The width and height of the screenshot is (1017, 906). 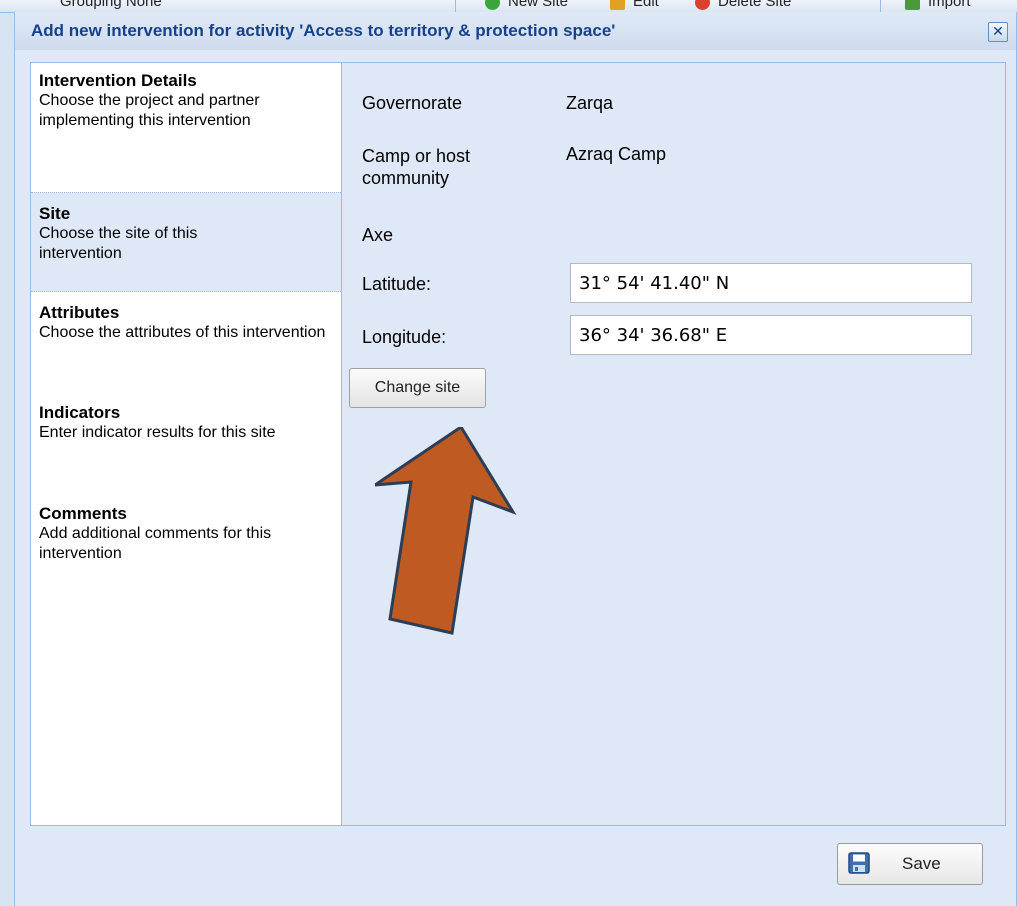 What do you see at coordinates (492, 5) in the screenshot?
I see `add-icon` at bounding box center [492, 5].